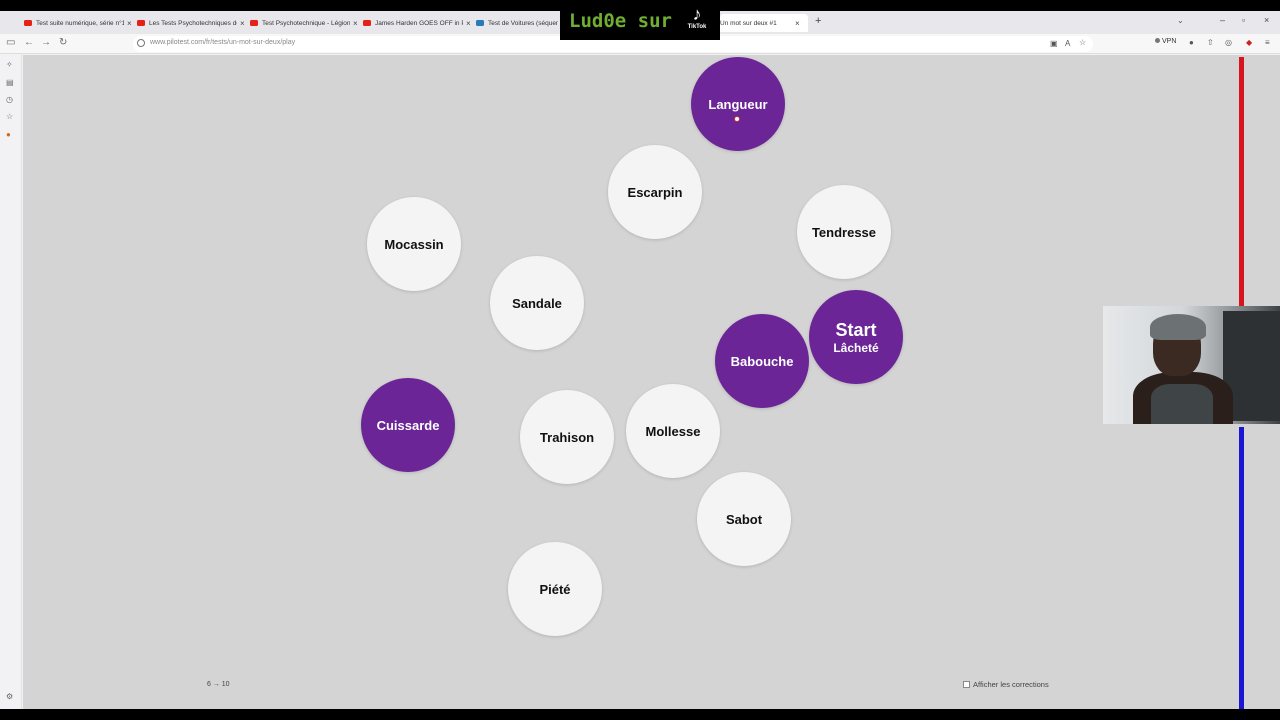  What do you see at coordinates (9, 116) in the screenshot?
I see `bookmarks-icon: ☆` at bounding box center [9, 116].